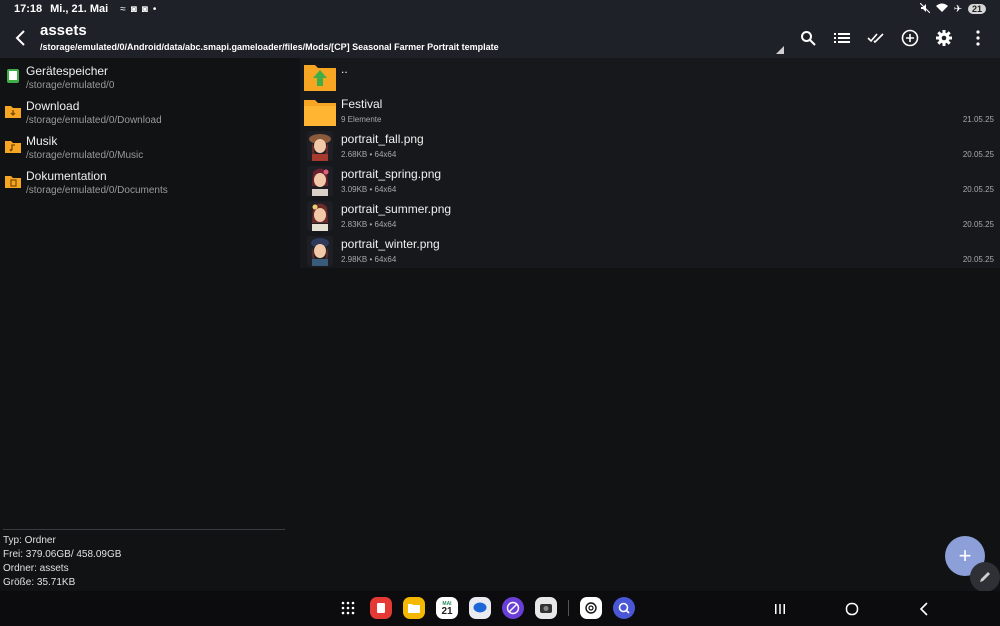  What do you see at coordinates (893, 38) in the screenshot?
I see `toolbar` at bounding box center [893, 38].